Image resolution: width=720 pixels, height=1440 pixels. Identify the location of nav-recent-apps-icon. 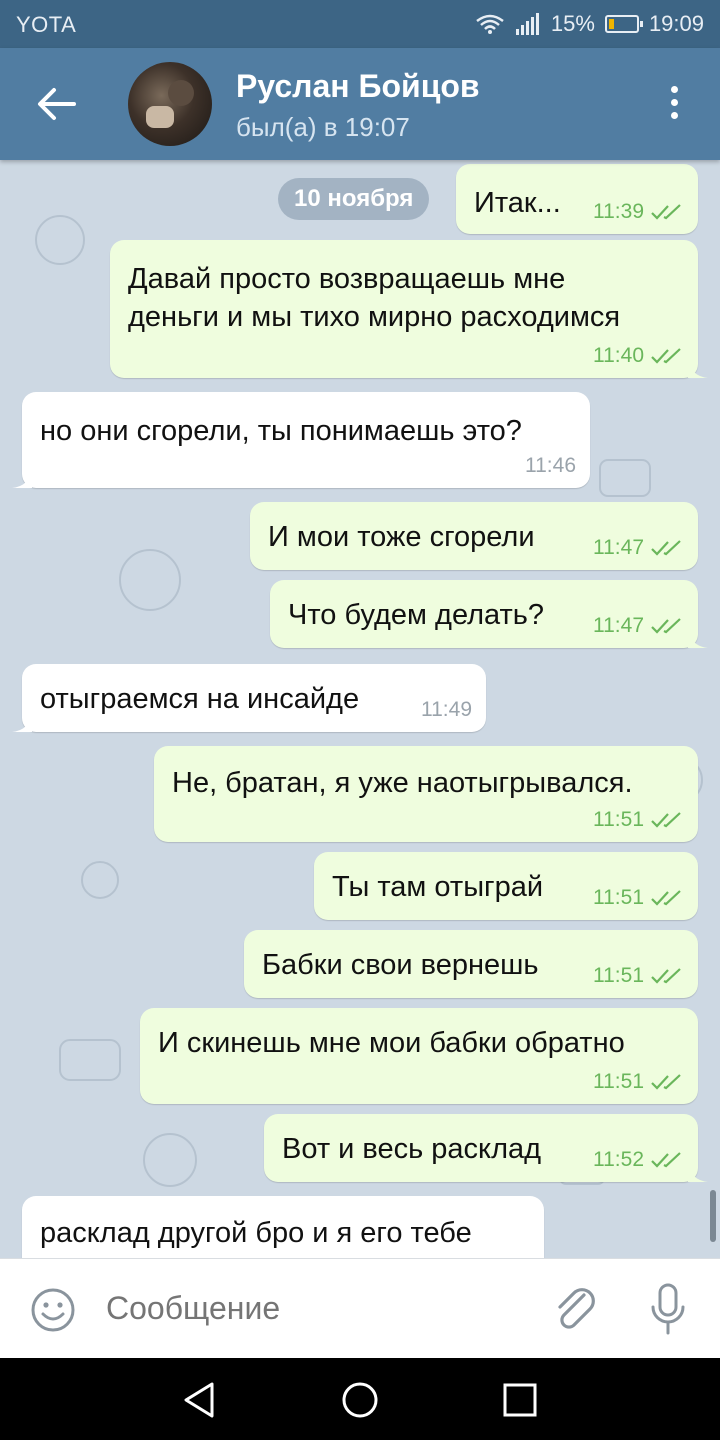
(520, 1400).